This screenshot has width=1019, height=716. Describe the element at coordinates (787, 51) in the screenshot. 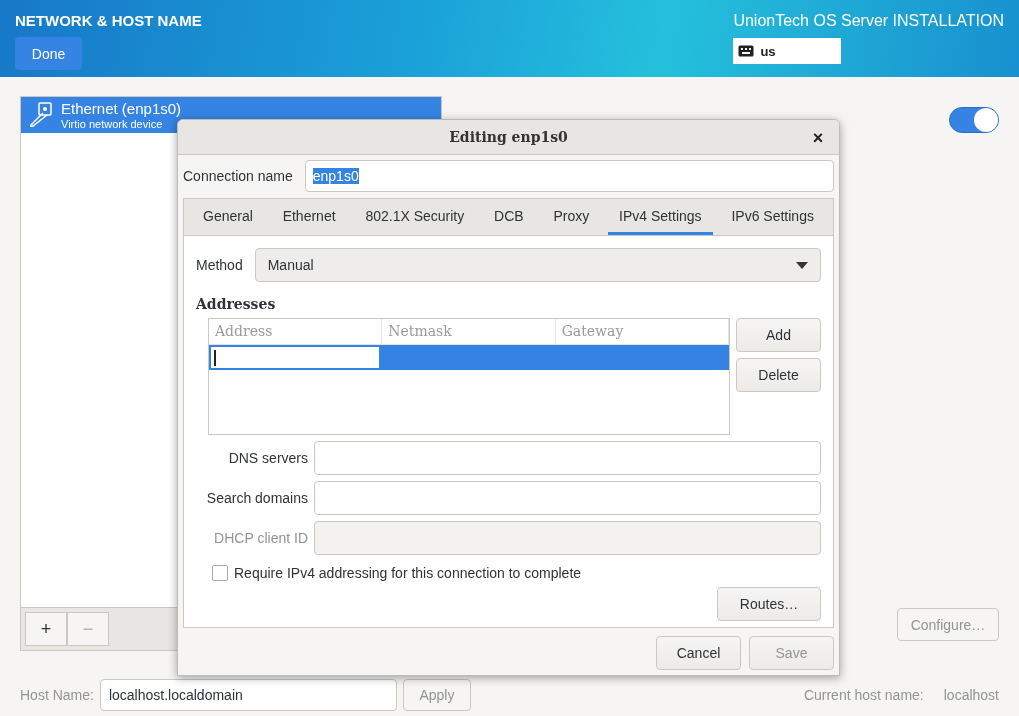

I see `keyboard-layout-indicator: us` at that location.